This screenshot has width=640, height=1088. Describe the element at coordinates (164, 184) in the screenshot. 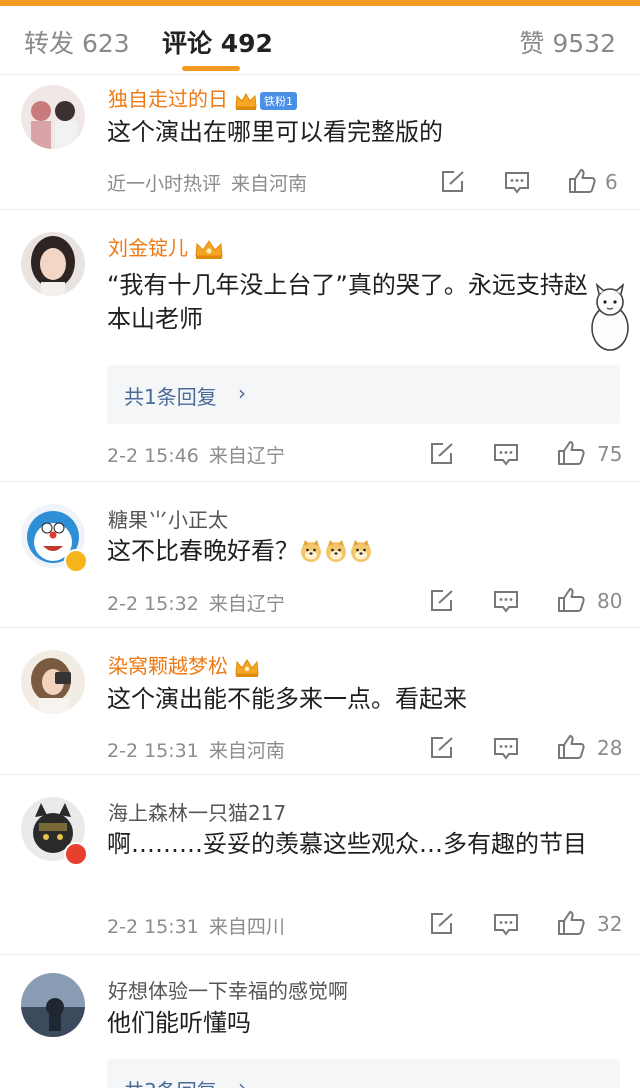

I see `comment-time: 近一小时热评` at that location.